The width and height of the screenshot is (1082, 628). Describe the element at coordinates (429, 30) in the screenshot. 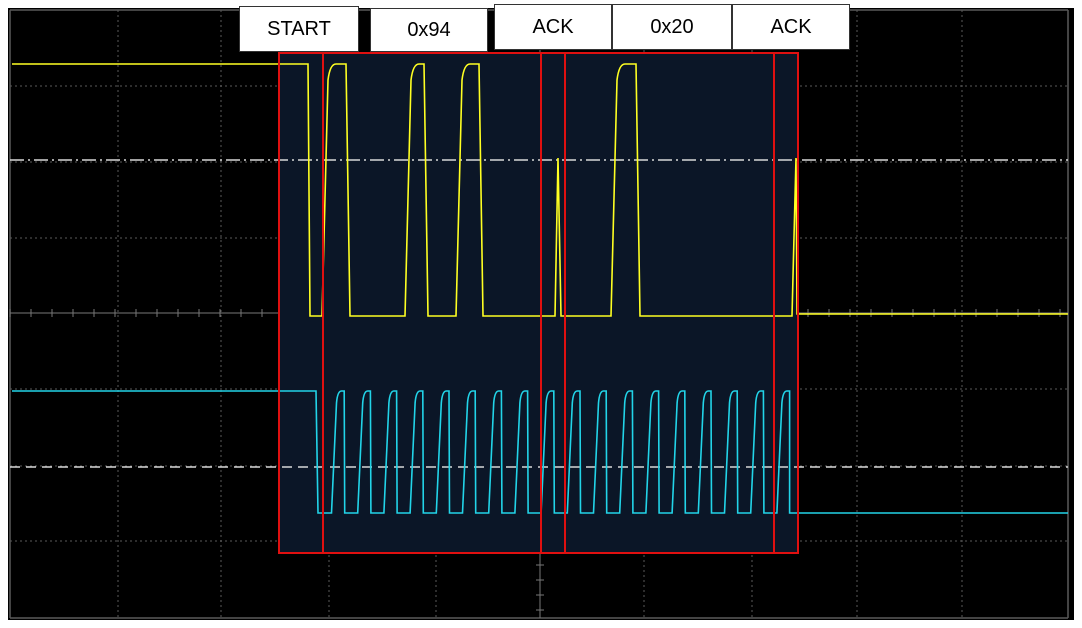

I see `label-byte1: 0x94` at that location.